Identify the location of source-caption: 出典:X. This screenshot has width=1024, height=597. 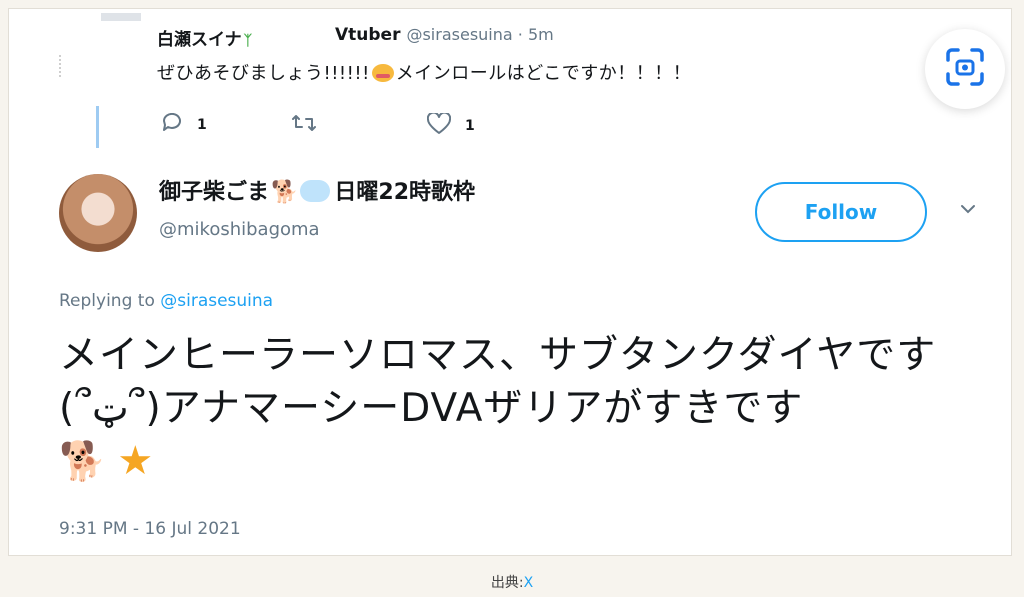
(512, 583).